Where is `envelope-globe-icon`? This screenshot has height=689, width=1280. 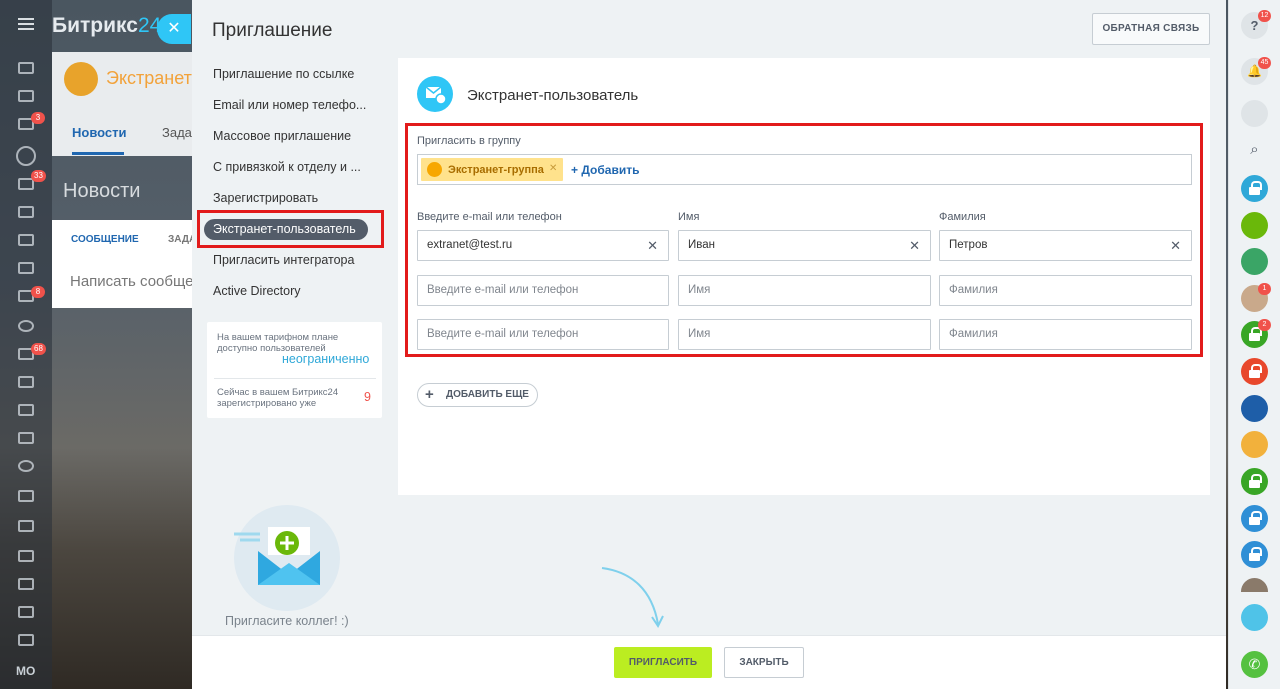
envelope-globe-icon is located at coordinates (436, 95).